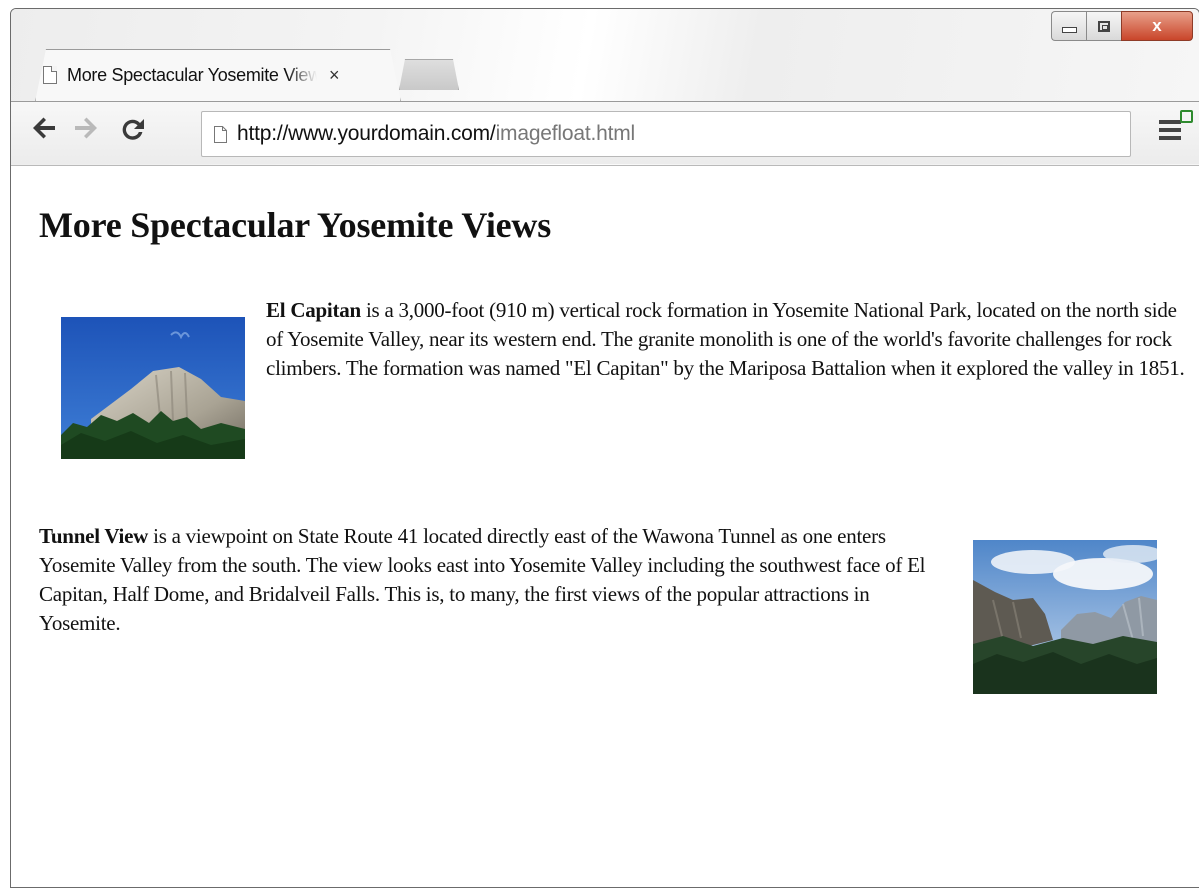  Describe the element at coordinates (313, 310) in the screenshot. I see `el-capitan-term: El Capitan` at that location.